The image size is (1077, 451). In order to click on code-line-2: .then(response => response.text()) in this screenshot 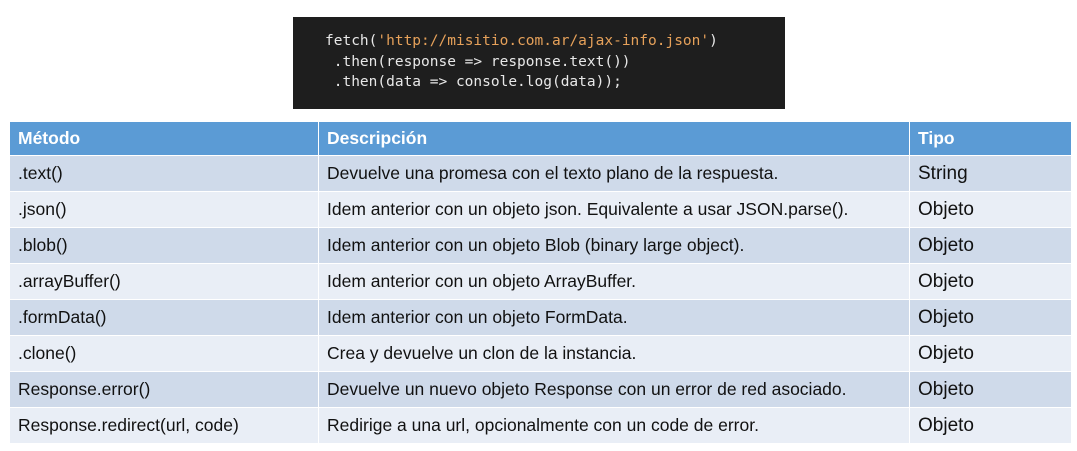, I will do `click(478, 61)`.